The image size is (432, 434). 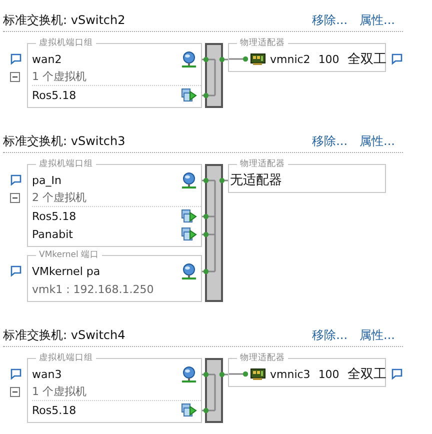 I want to click on vmkernel-address: vmk1 : 192.168.1.250, so click(x=93, y=289).